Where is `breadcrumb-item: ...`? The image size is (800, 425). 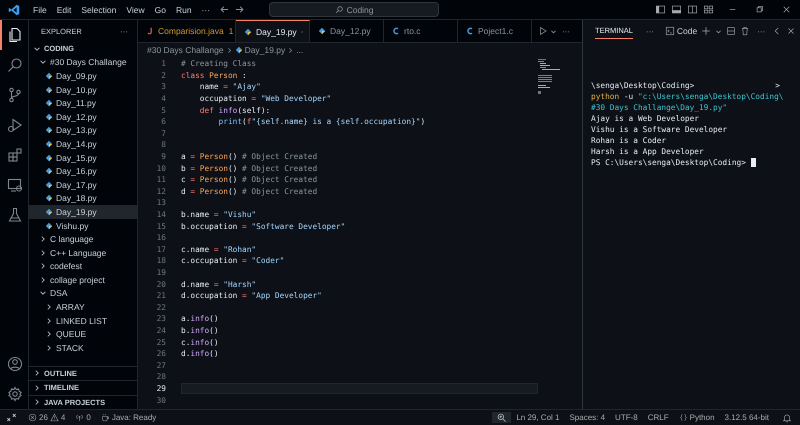
breadcrumb-item: ... is located at coordinates (300, 50).